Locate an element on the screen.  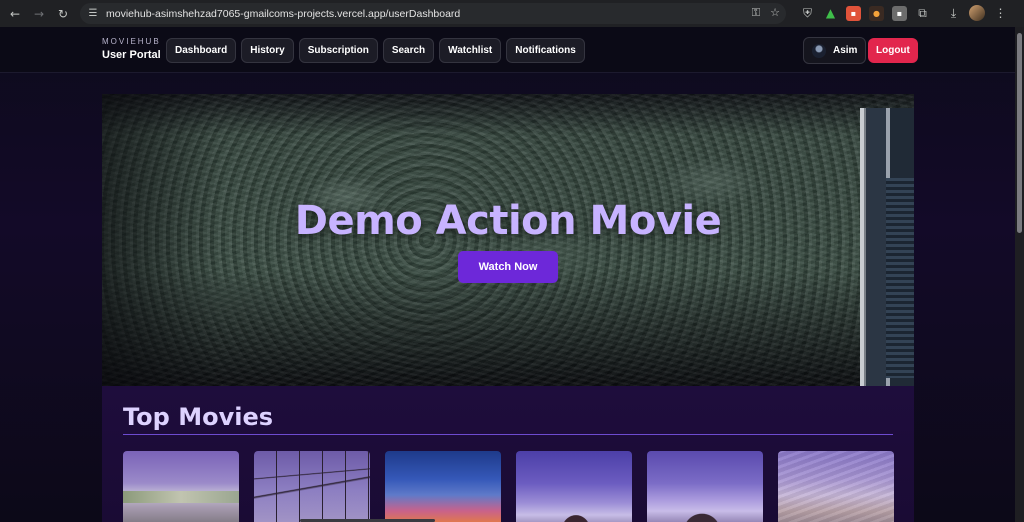
key-icon: ⚿ is located at coordinates (756, 13).